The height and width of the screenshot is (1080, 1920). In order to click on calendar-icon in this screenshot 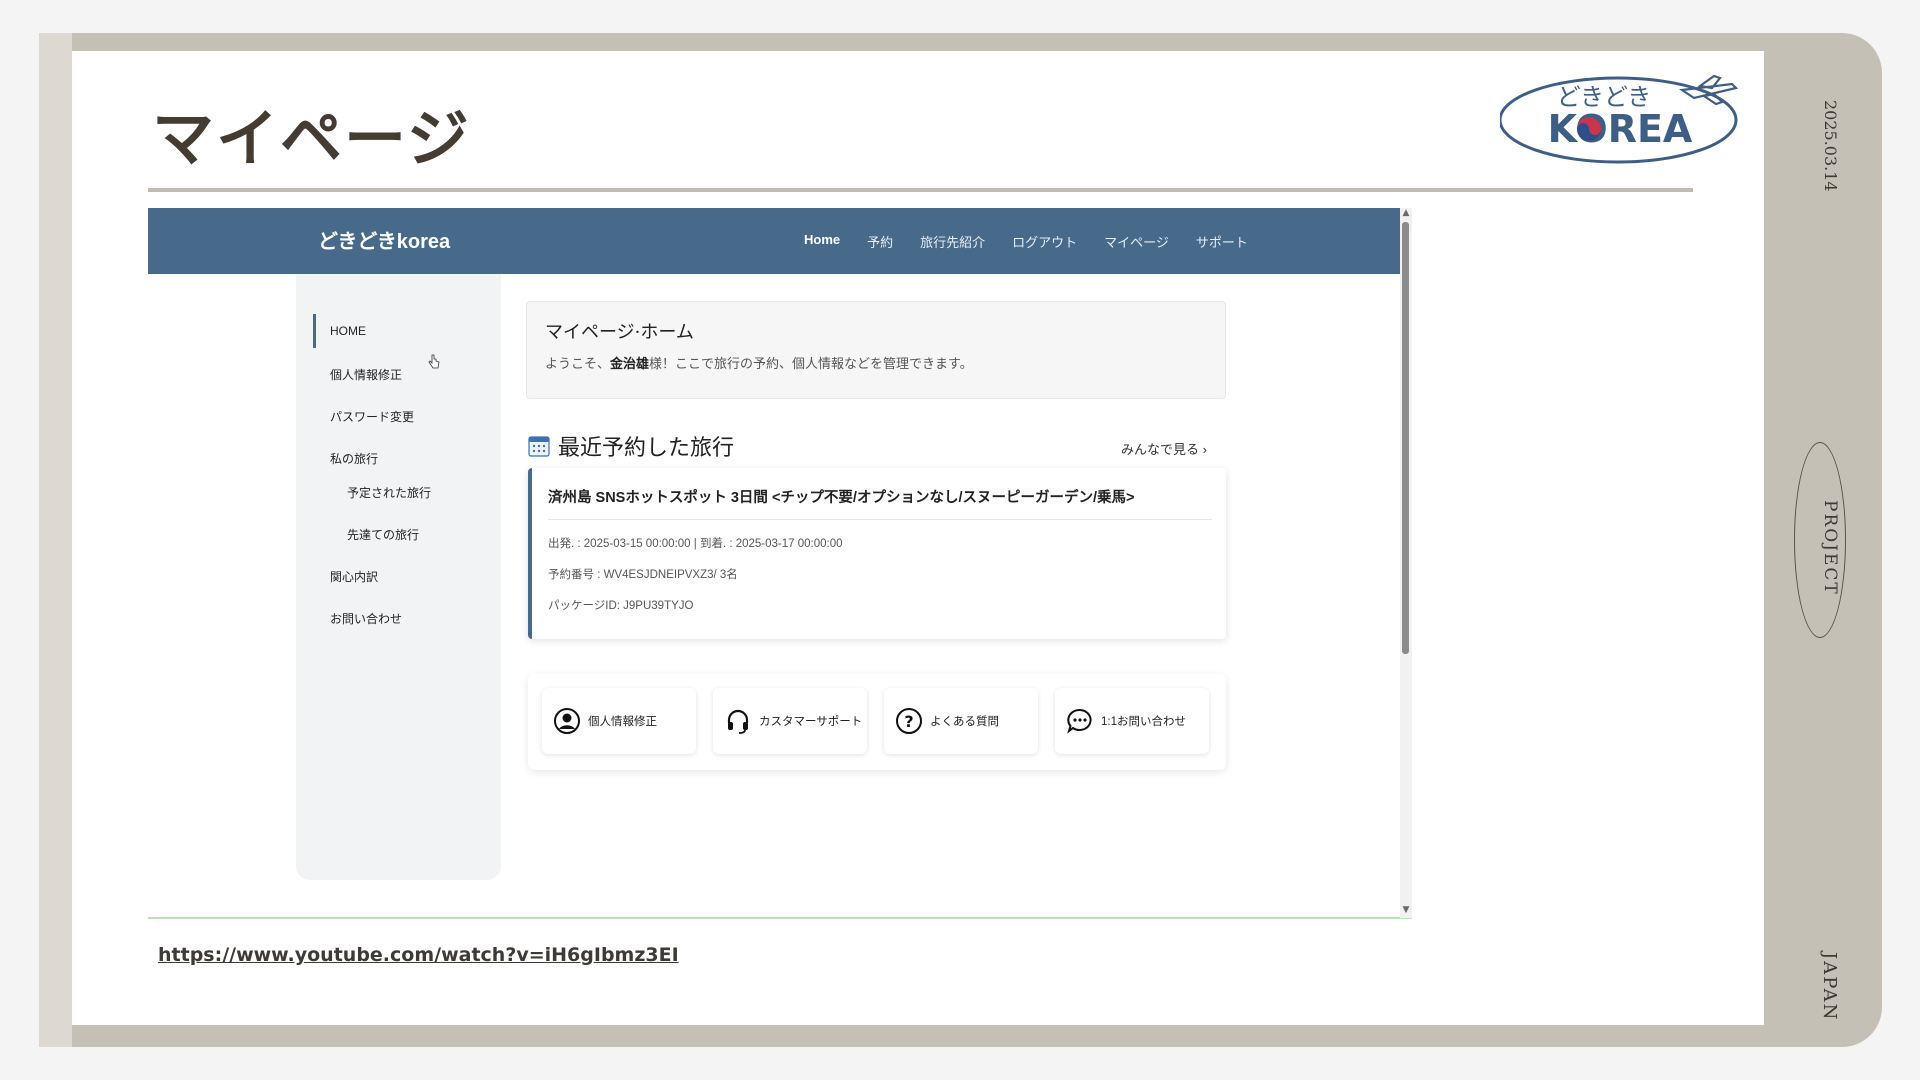, I will do `click(539, 446)`.